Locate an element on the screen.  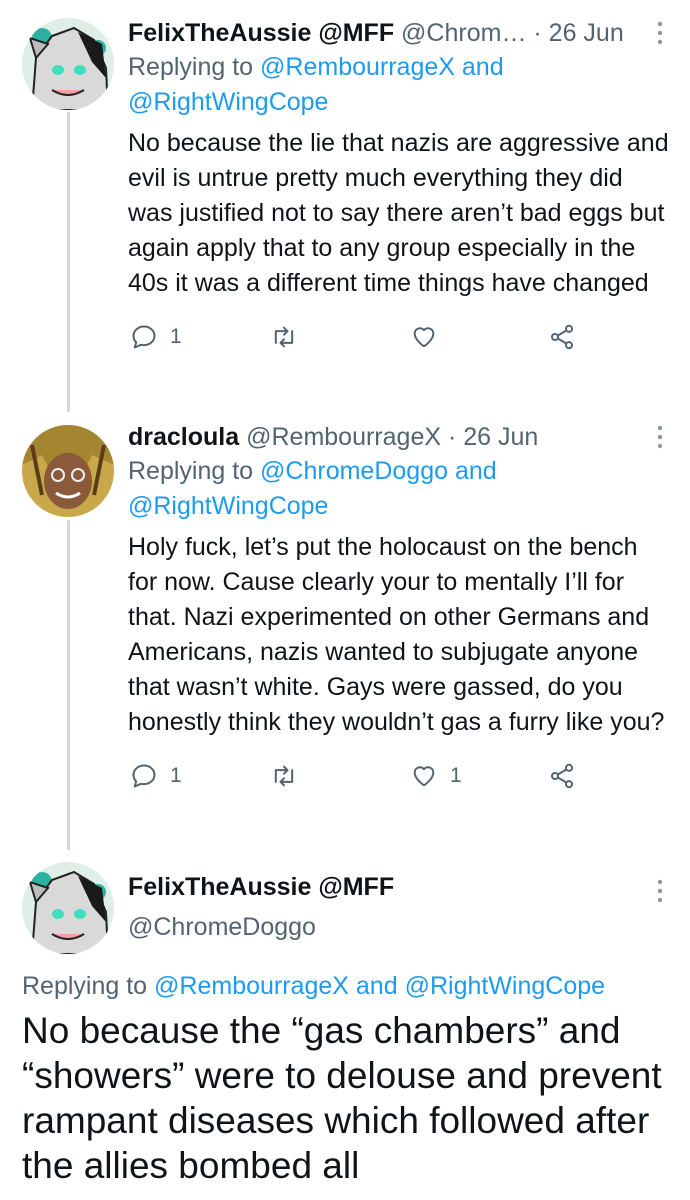
tweet-actions: 1 1 is located at coordinates (400, 782).